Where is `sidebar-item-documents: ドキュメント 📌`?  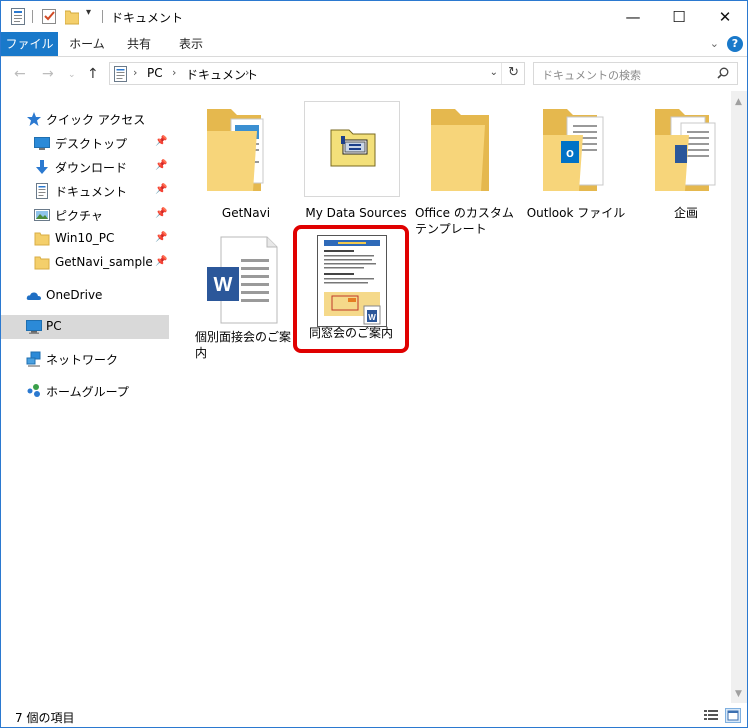
sidebar-item-documents: ドキュメント 📌 is located at coordinates (85, 191).